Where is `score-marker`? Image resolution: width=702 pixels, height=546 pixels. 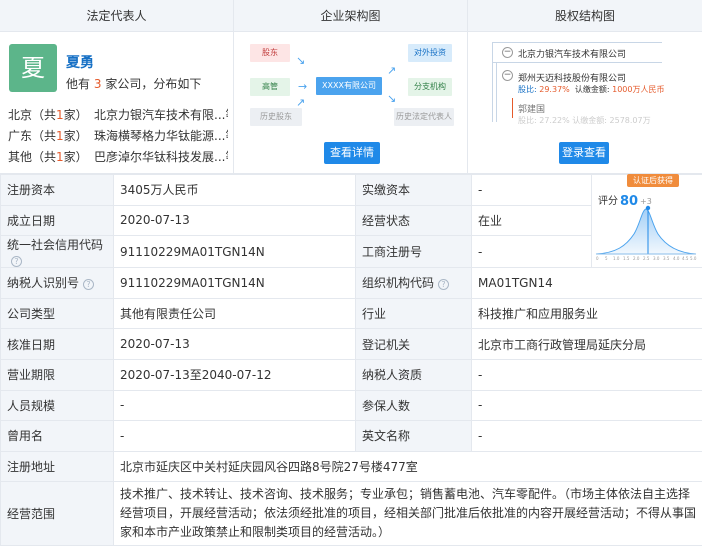
score-marker is located at coordinates (648, 207).